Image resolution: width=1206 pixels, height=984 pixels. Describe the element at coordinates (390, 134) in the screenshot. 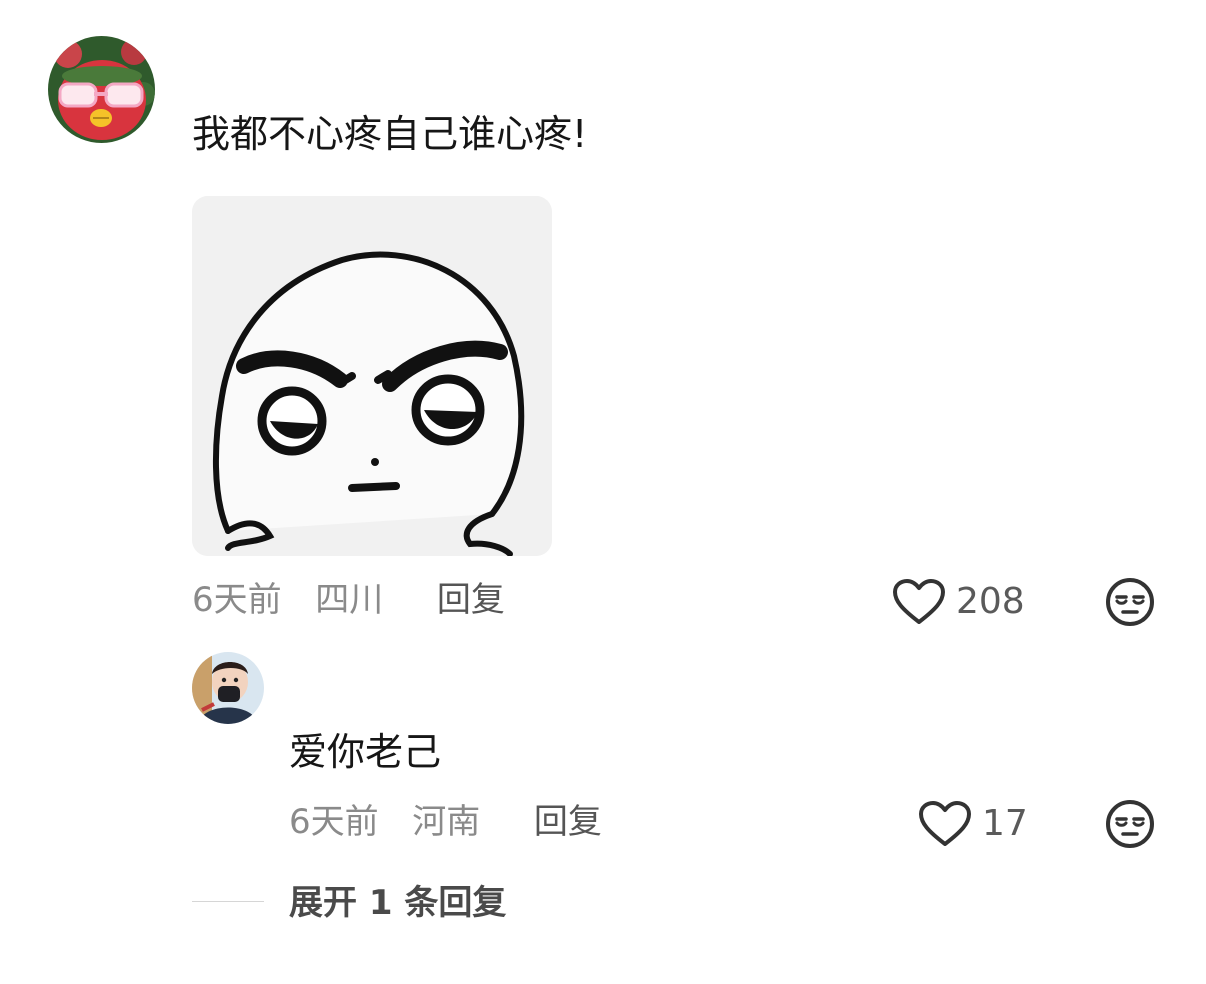

I see `comment-text: 我都不心疼自己谁心疼!` at that location.